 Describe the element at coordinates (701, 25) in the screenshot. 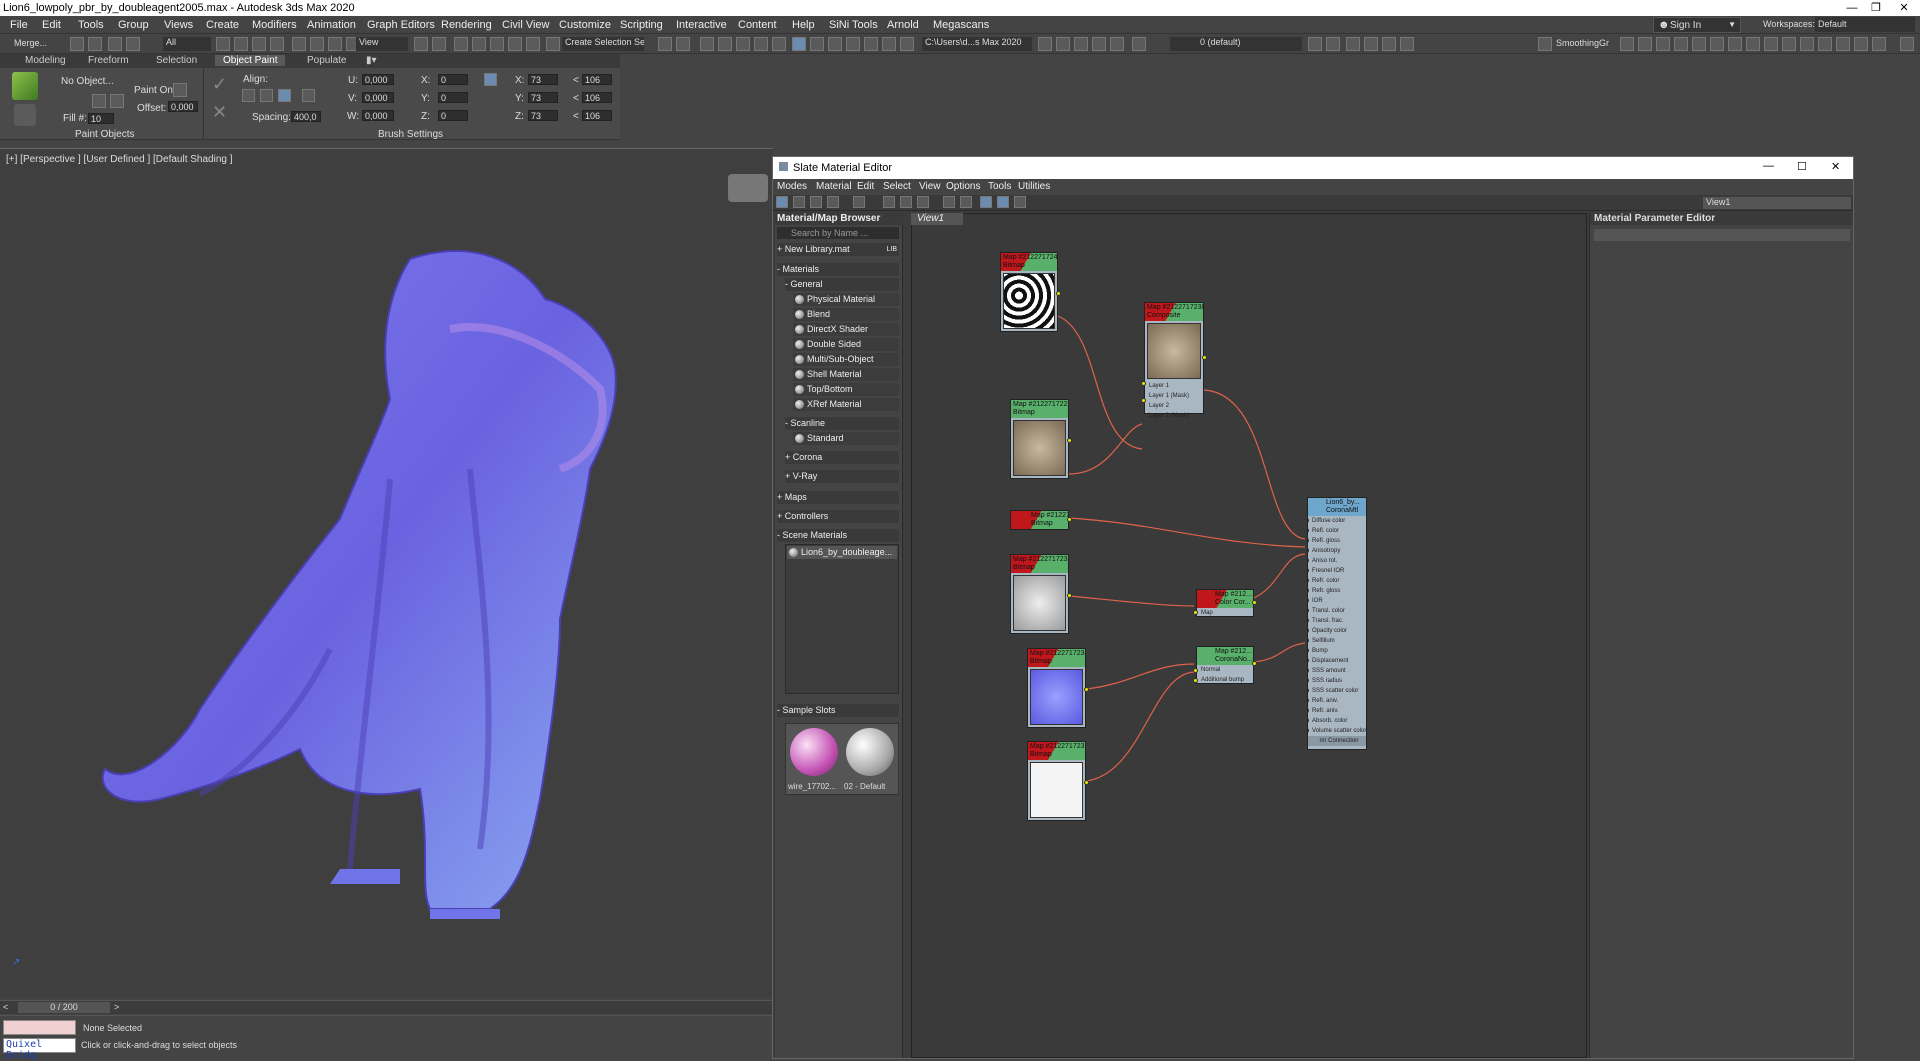

I see `menu-interactive: Interactive` at that location.